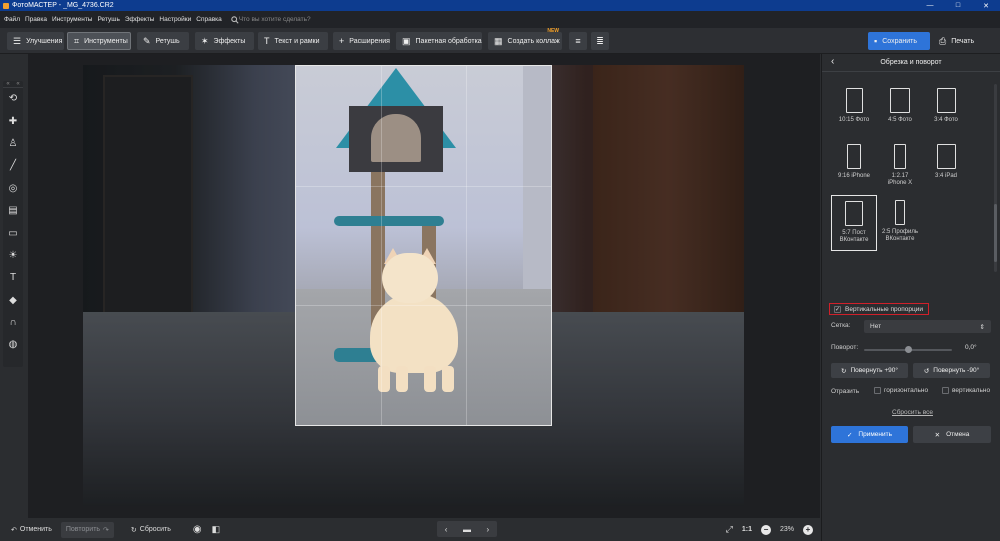 This screenshot has width=1000, height=541. I want to click on rotation-value: 0,0°, so click(971, 347).